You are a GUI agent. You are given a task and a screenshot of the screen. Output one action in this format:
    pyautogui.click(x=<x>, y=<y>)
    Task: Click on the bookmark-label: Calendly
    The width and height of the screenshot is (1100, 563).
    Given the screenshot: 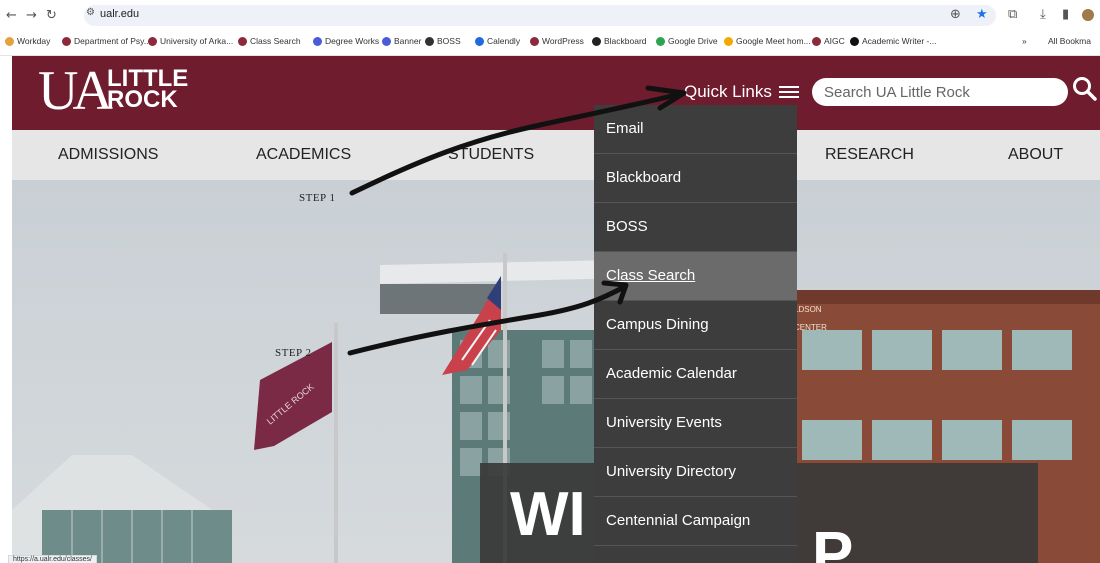 What is the action you would take?
    pyautogui.click(x=504, y=41)
    